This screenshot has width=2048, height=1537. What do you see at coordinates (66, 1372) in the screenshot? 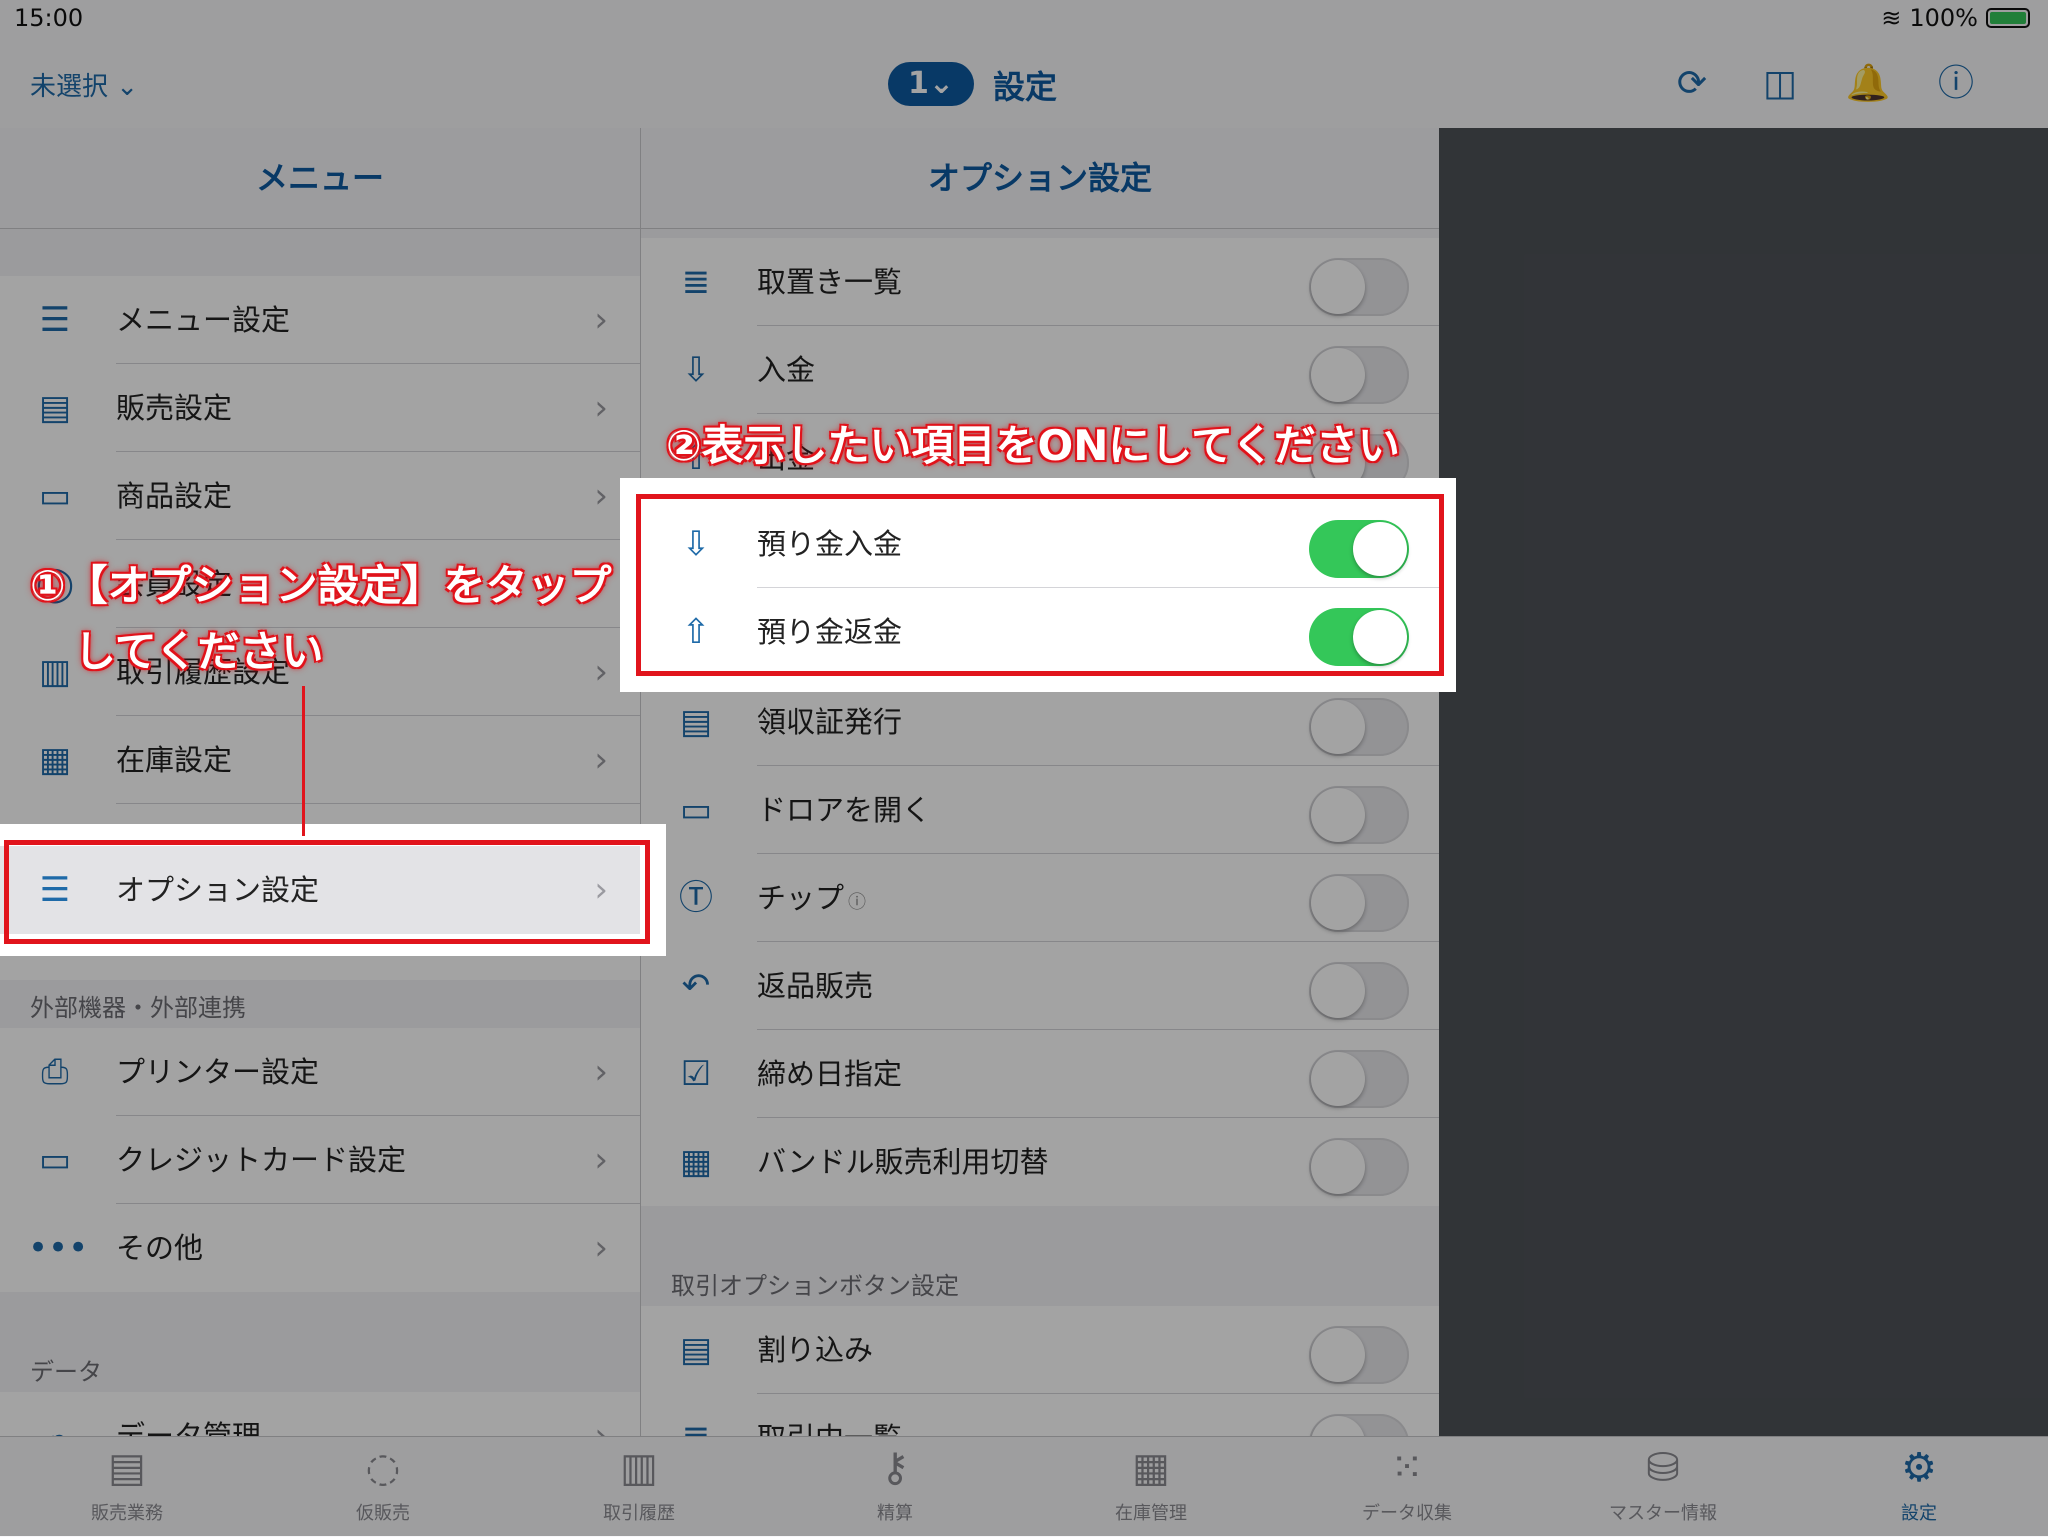
I see `section-data: データ` at bounding box center [66, 1372].